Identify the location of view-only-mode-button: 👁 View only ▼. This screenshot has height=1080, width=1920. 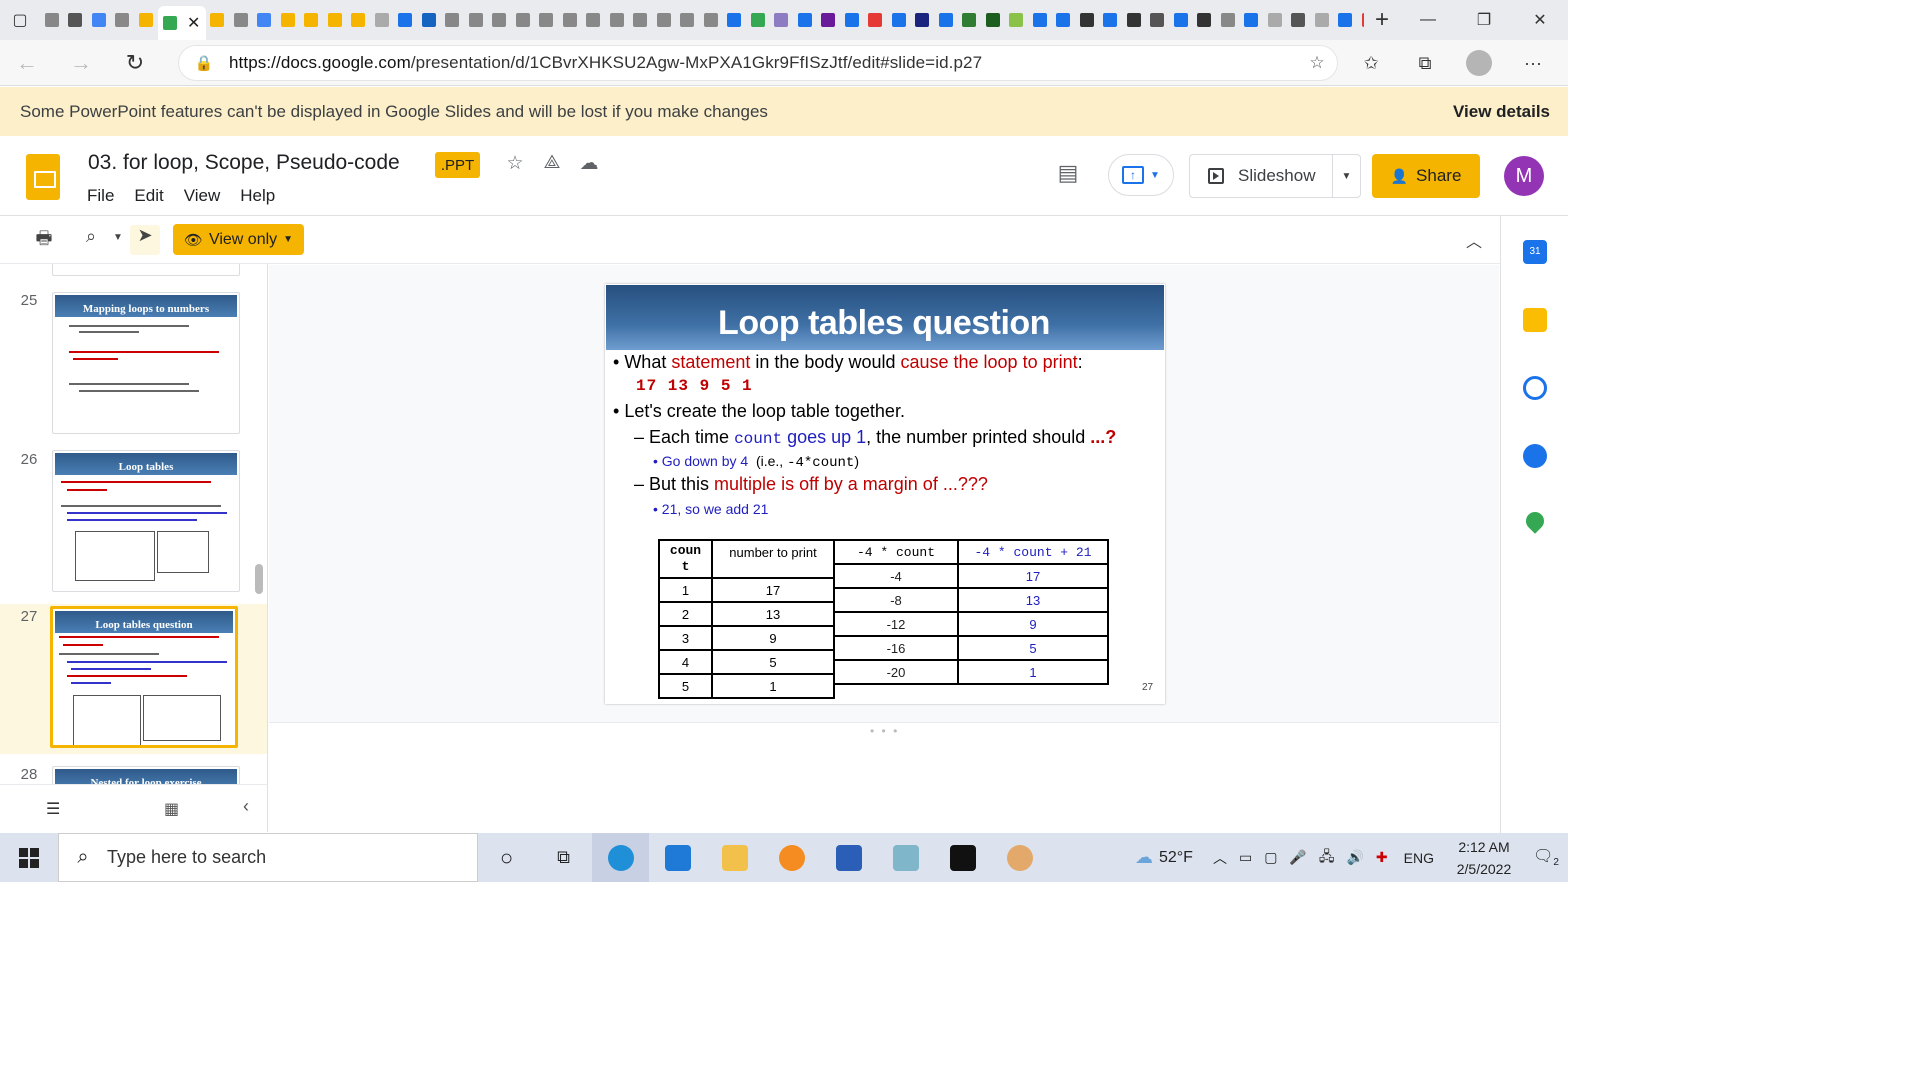
(238, 239).